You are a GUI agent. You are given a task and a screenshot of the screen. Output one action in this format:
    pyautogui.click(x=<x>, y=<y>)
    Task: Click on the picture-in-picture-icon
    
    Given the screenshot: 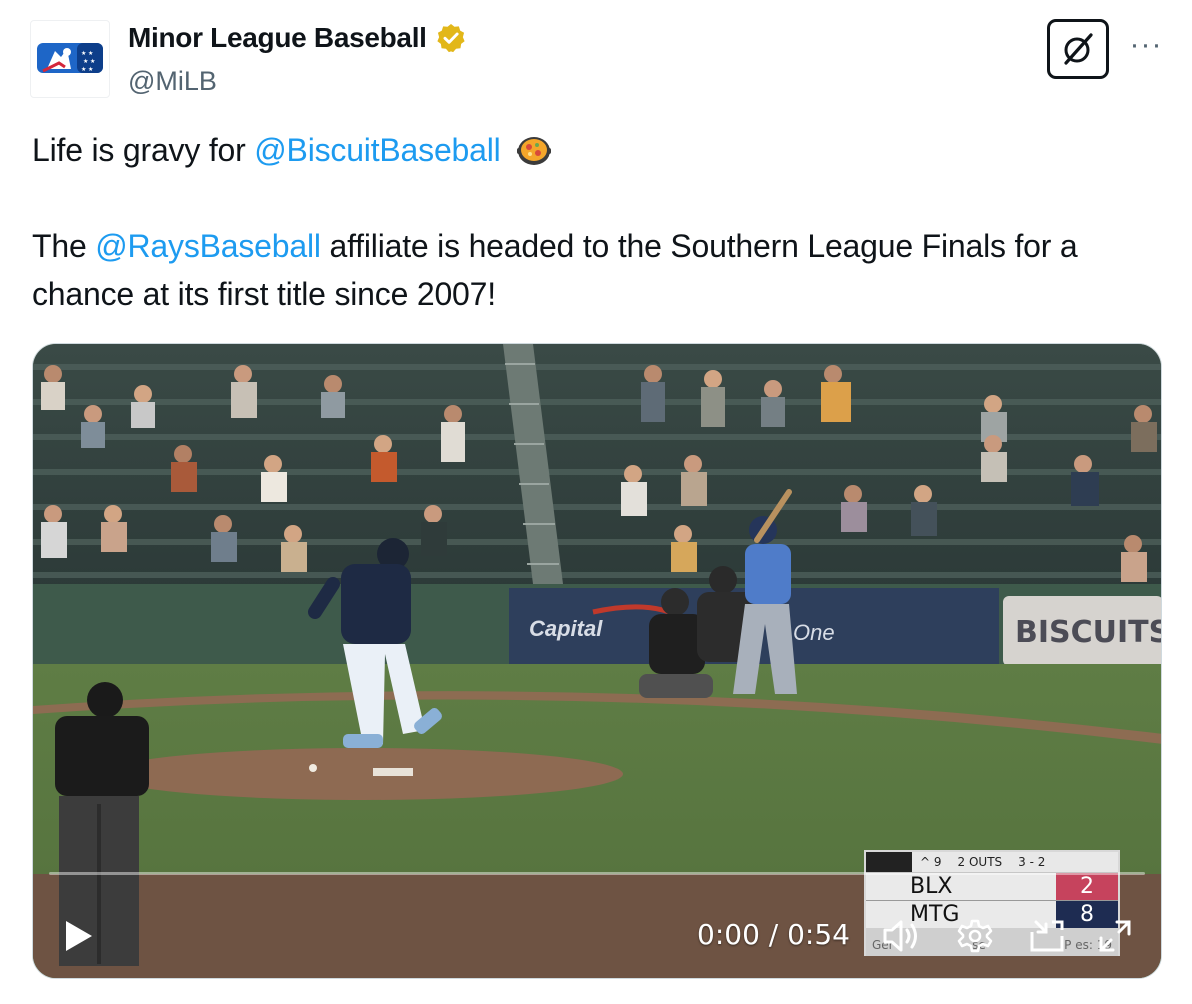 What is the action you would take?
    pyautogui.click(x=1047, y=936)
    